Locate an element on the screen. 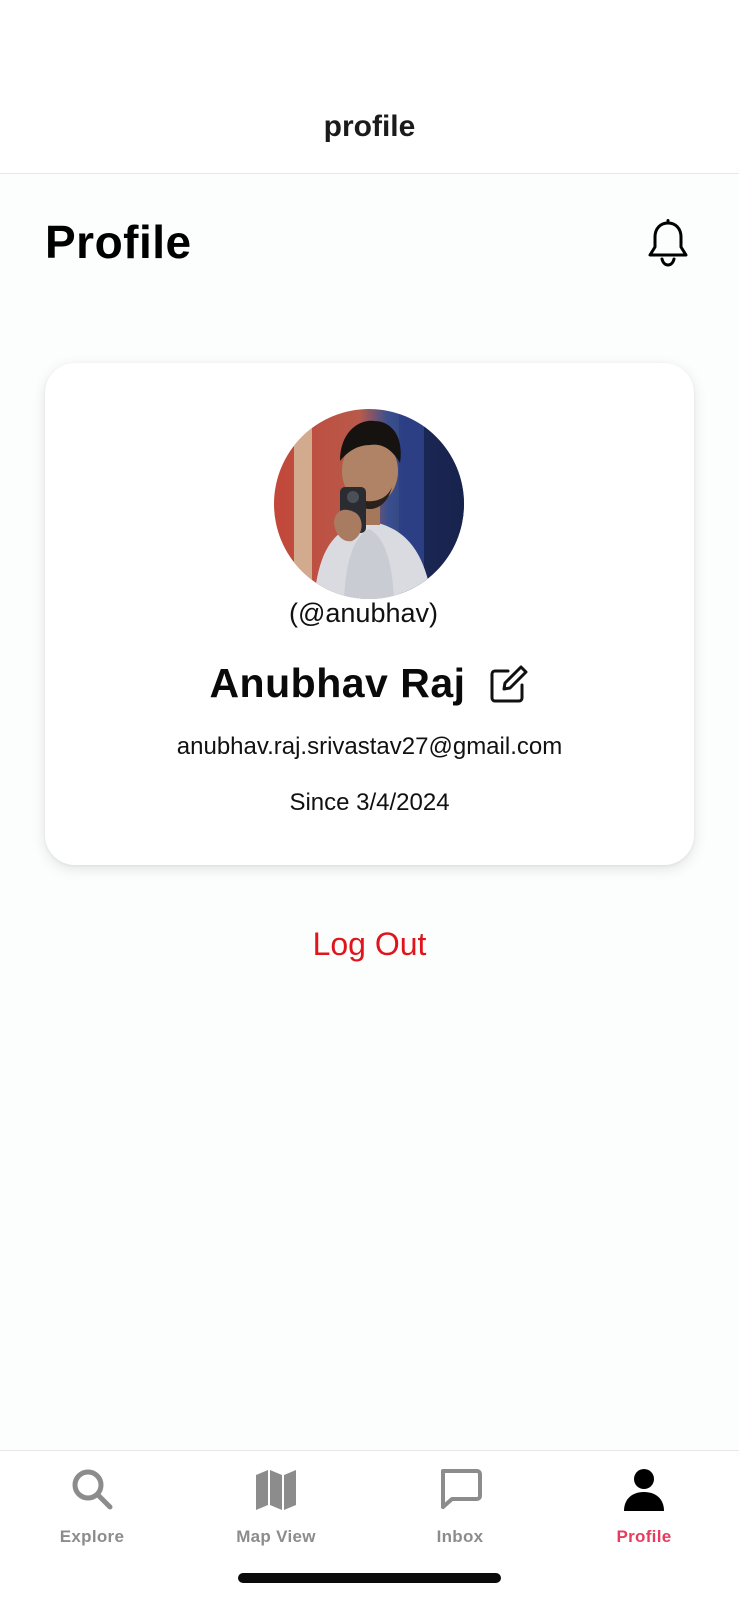  avatar is located at coordinates (369, 504).